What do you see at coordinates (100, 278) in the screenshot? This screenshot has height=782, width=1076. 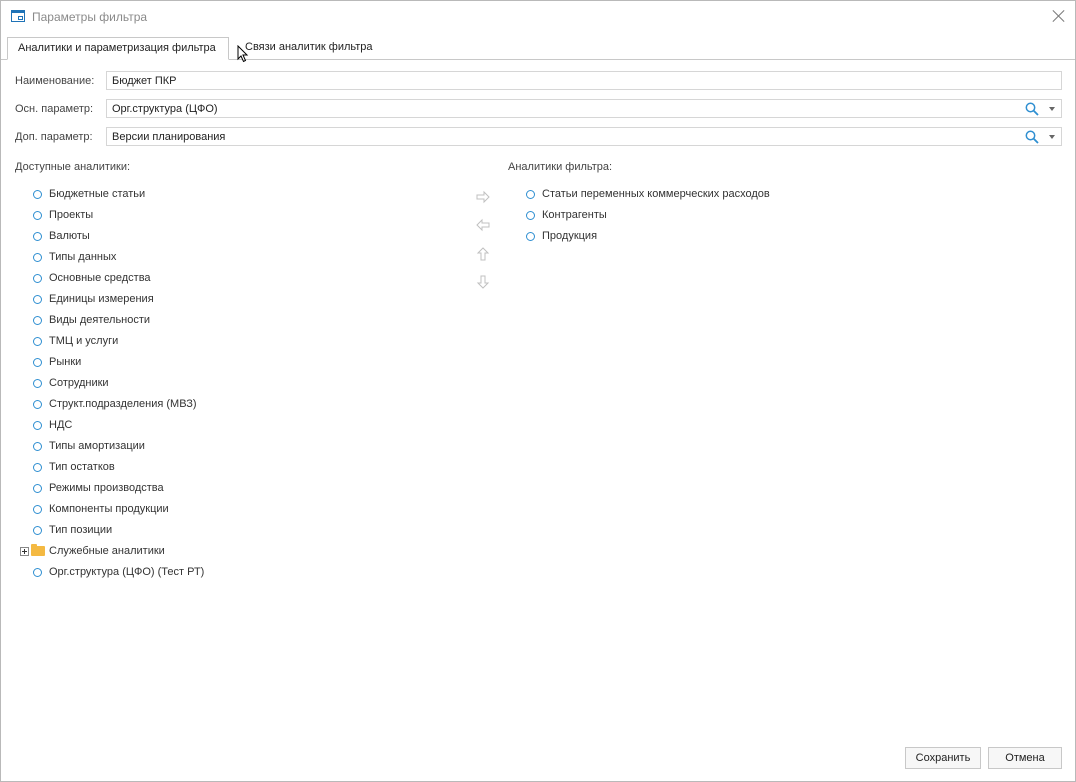 I see `list-item-label: Основные средства` at bounding box center [100, 278].